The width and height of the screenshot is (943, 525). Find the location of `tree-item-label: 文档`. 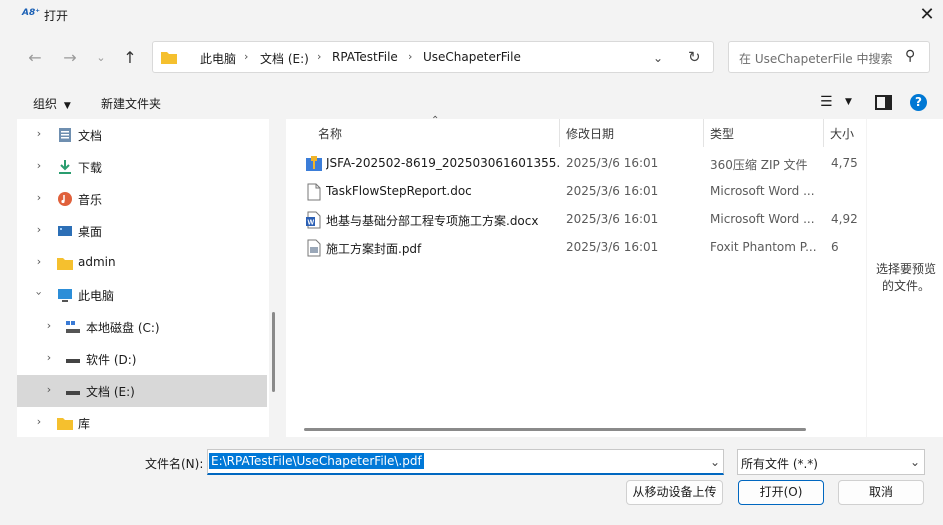

tree-item-label: 文档 is located at coordinates (90, 136).